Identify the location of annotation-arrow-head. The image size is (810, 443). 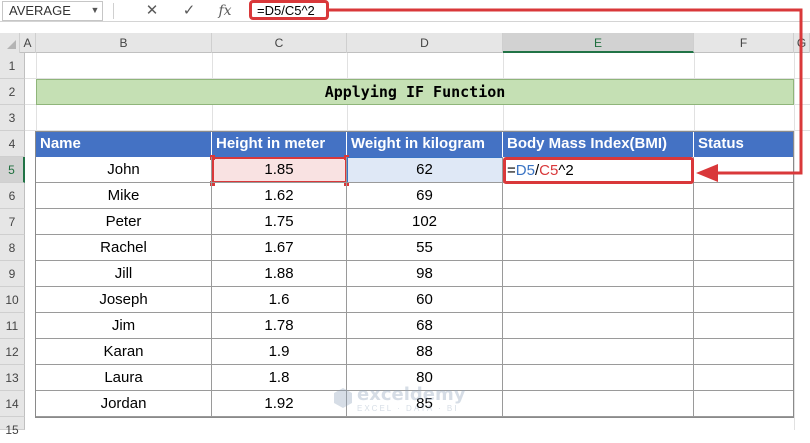
(707, 173).